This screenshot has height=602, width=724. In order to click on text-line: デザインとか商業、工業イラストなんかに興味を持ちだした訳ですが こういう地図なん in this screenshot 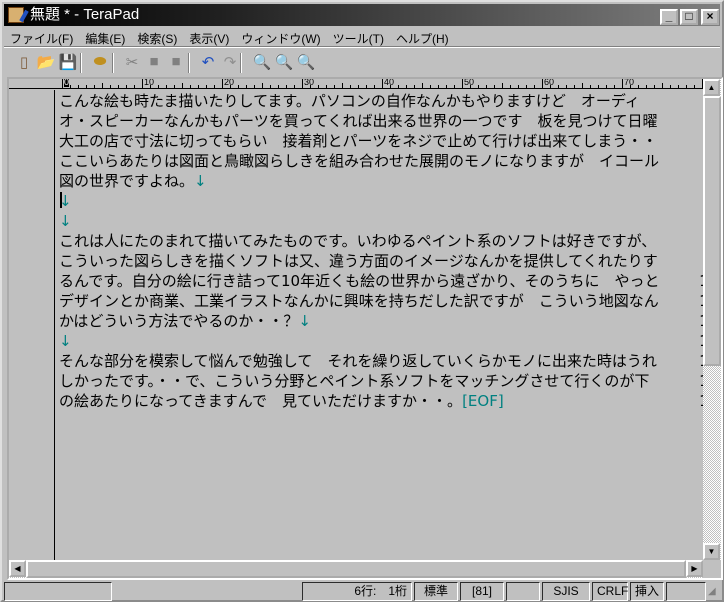, I will do `click(380, 301)`.